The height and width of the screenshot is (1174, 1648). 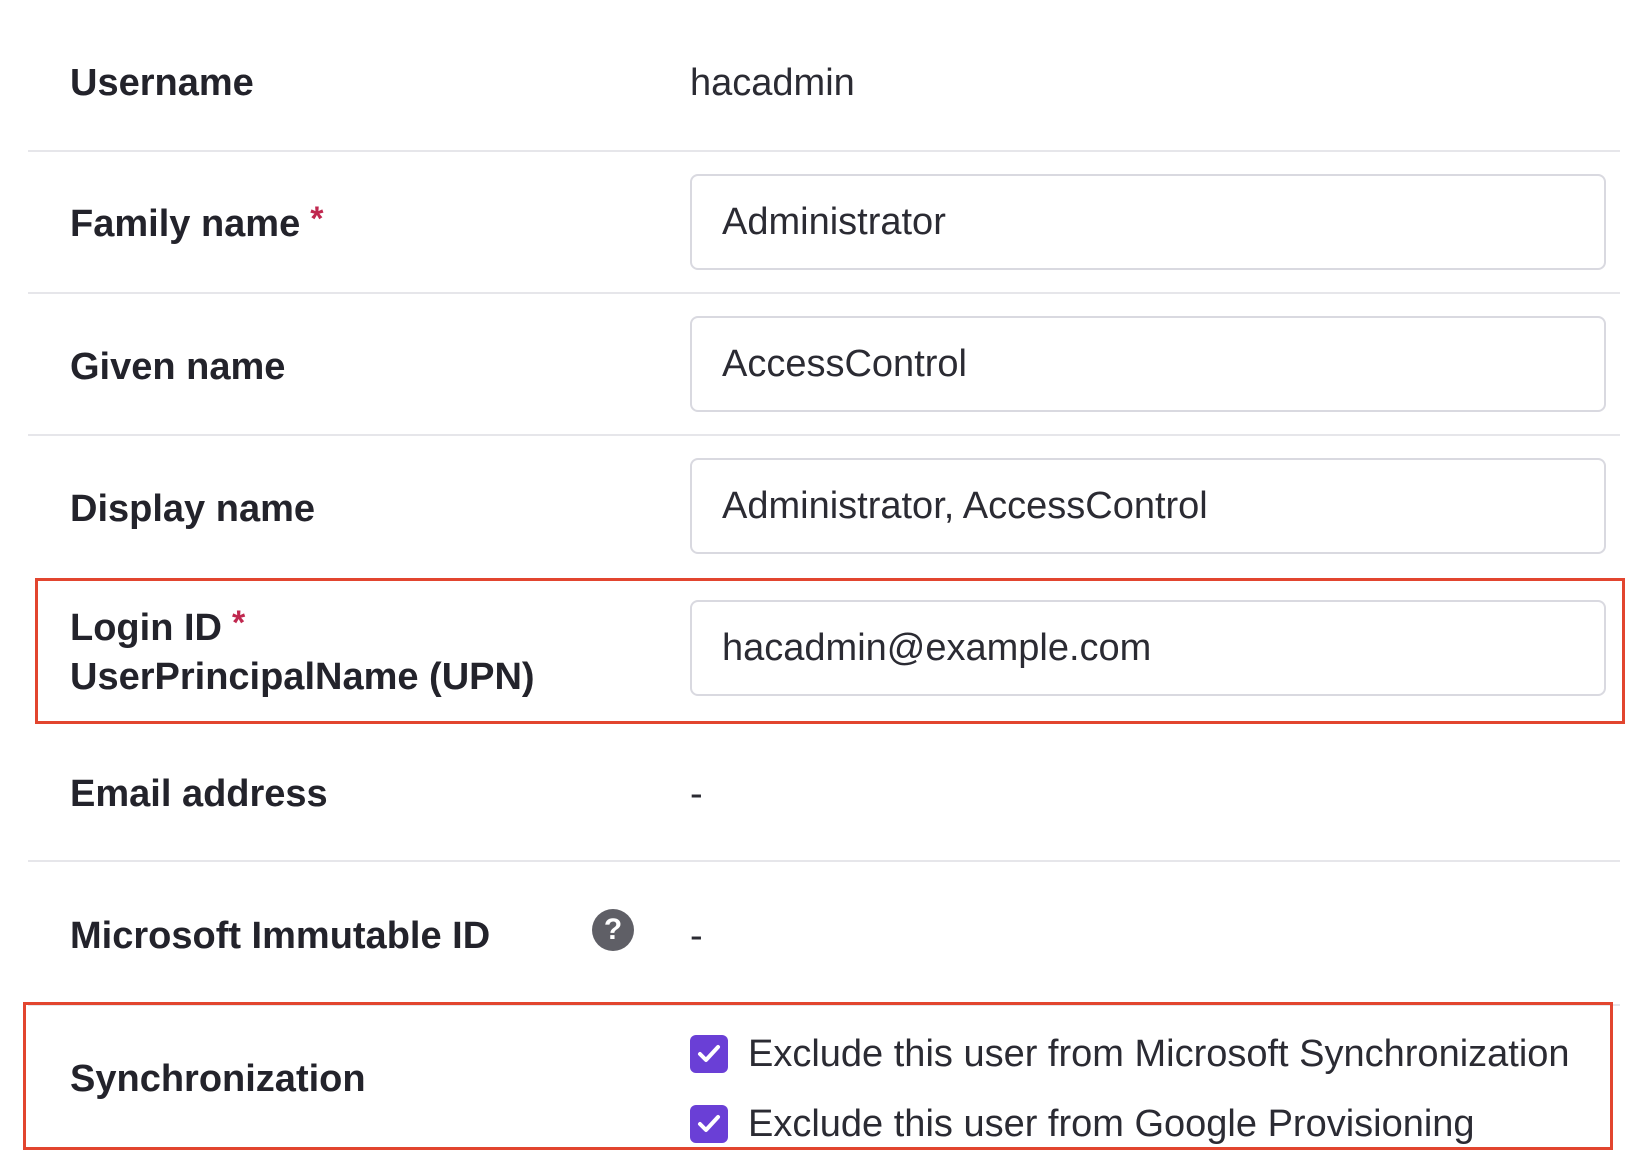 I want to click on login-id-label-text: Login ID, so click(x=146, y=628).